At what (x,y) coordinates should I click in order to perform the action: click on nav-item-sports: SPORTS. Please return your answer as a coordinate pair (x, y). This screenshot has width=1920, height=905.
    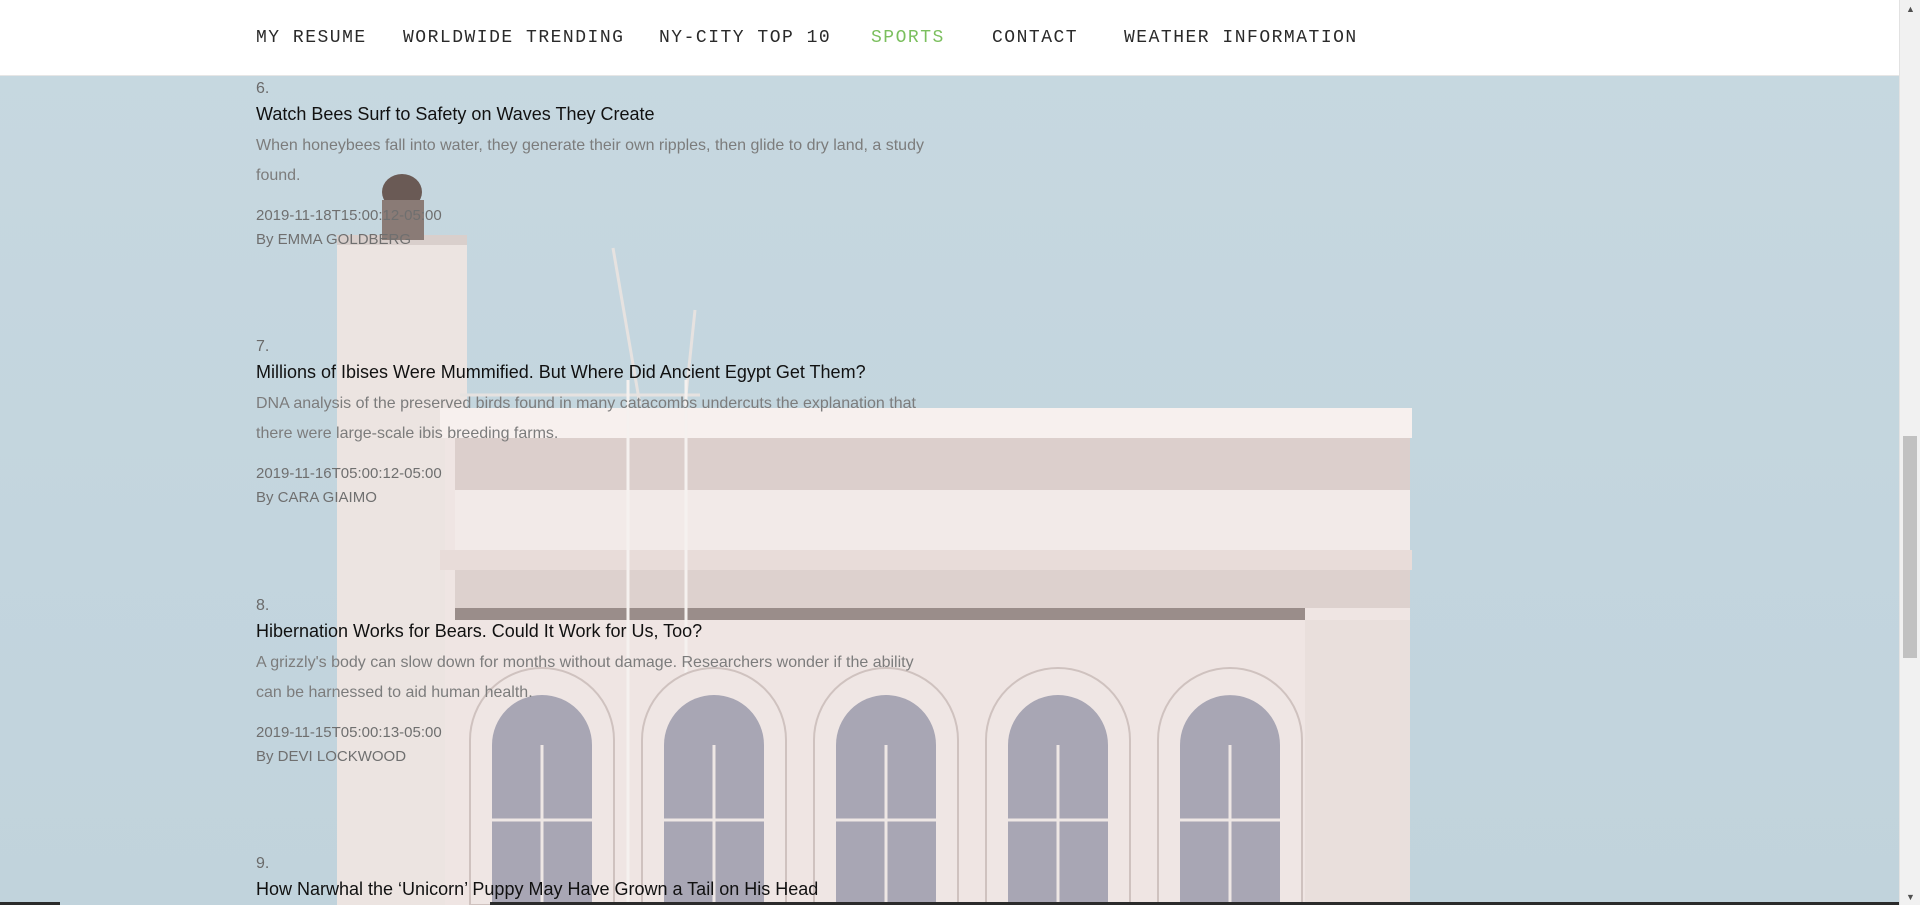
    Looking at the image, I should click on (908, 38).